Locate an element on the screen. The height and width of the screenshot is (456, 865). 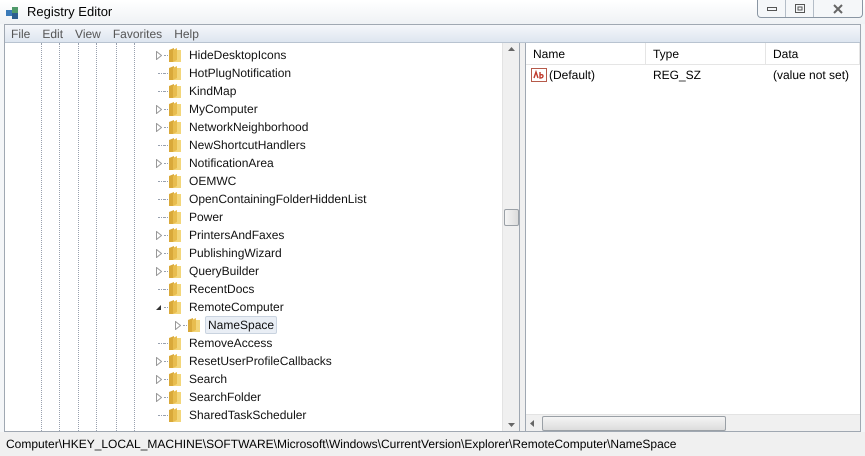
tree-item: SharedTaskScheduler is located at coordinates (248, 415).